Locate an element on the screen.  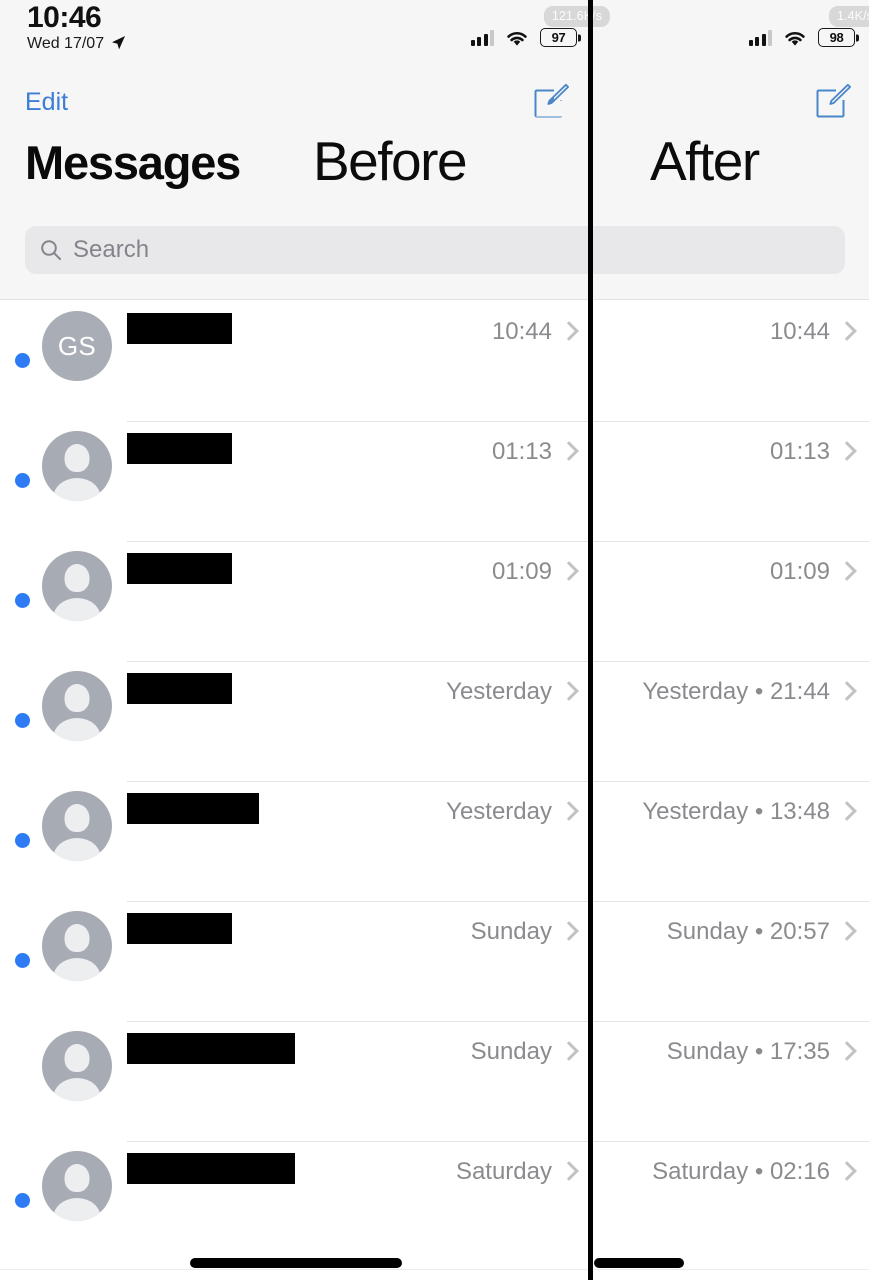
network-speed-badge-left: 121.6K/s is located at coordinates (577, 16).